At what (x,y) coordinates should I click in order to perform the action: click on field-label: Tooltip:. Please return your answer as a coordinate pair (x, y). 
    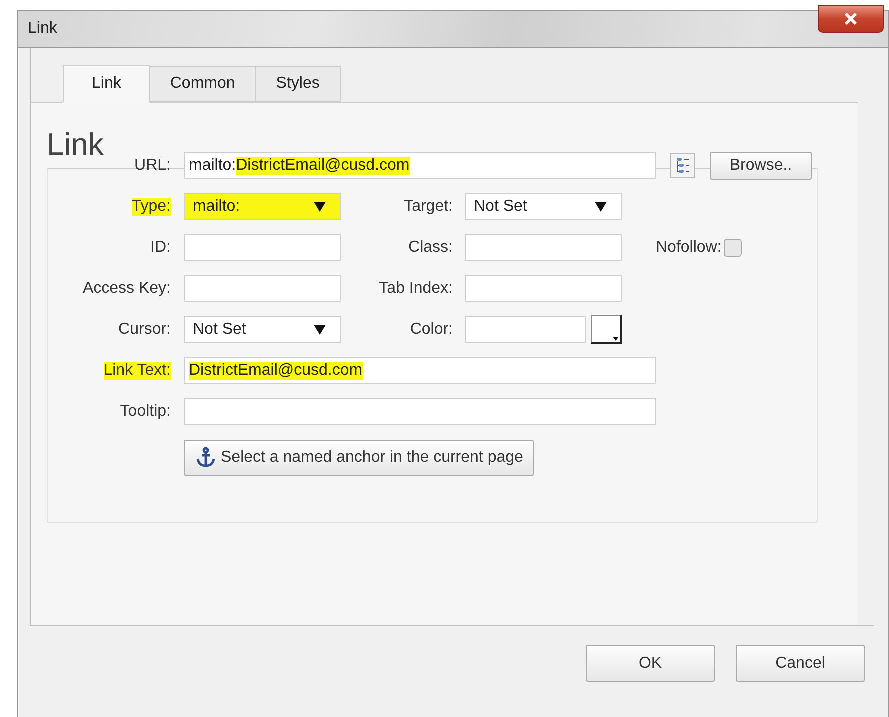
    Looking at the image, I should click on (145, 411).